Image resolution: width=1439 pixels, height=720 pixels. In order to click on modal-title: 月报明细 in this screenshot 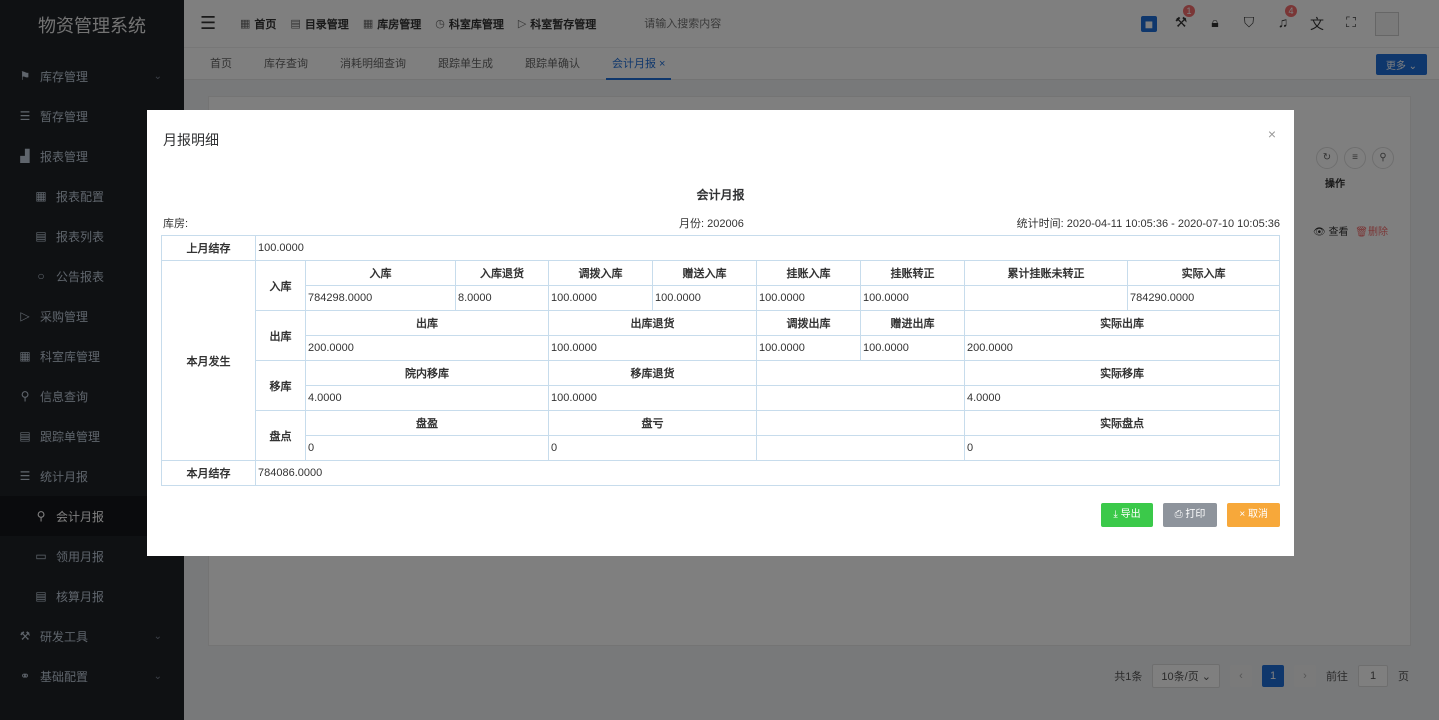, I will do `click(191, 140)`.